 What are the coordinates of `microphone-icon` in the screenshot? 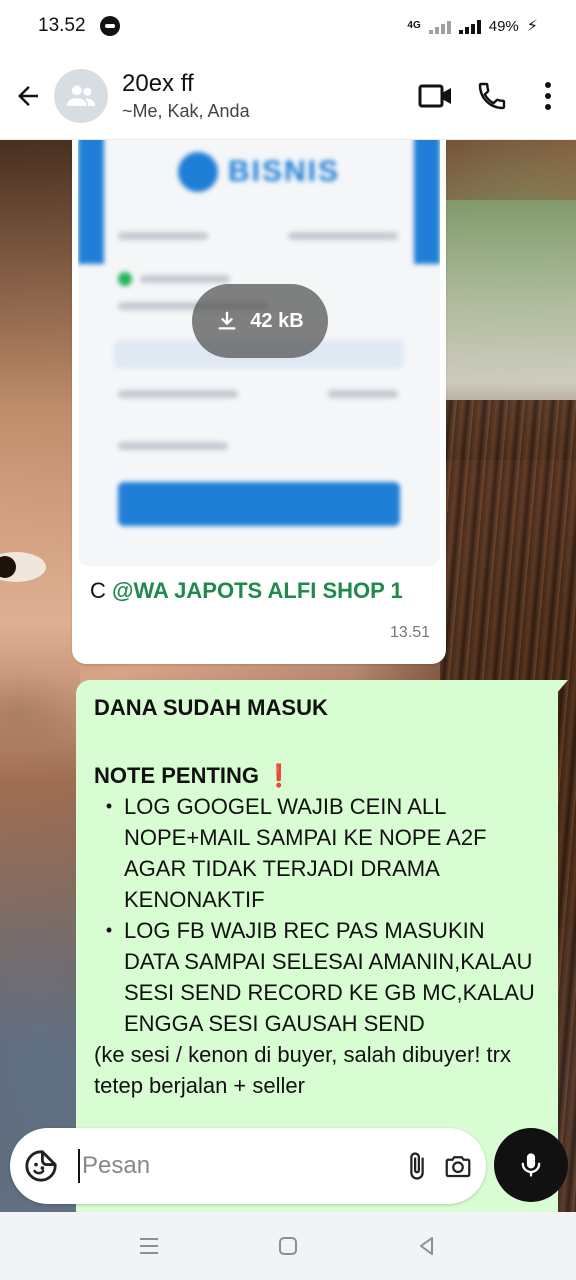 It's located at (531, 1165).